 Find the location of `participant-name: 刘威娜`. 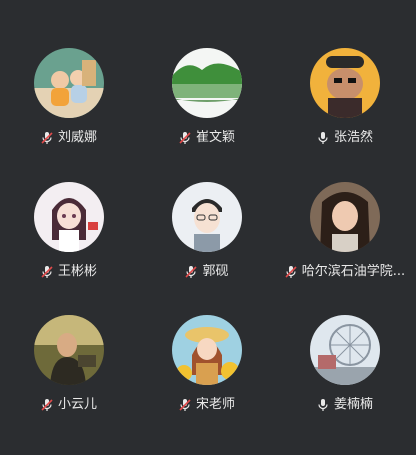

participant-name: 刘威娜 is located at coordinates (77, 137).